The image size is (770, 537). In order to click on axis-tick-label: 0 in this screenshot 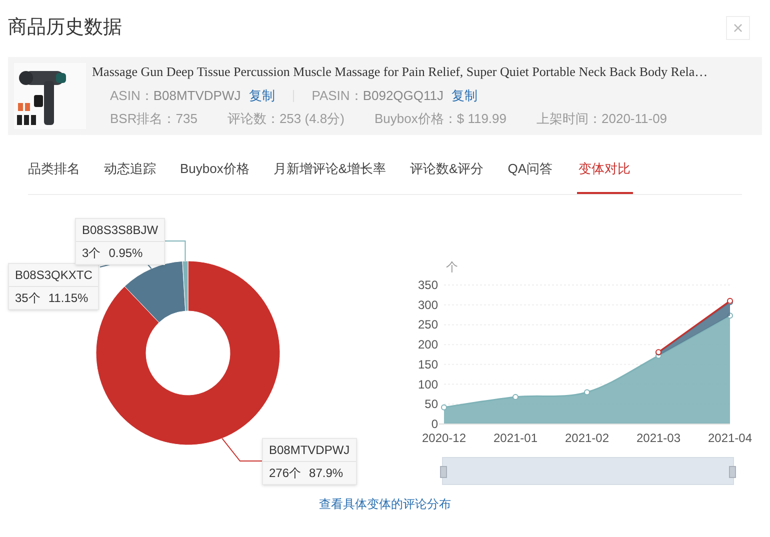, I will do `click(434, 424)`.